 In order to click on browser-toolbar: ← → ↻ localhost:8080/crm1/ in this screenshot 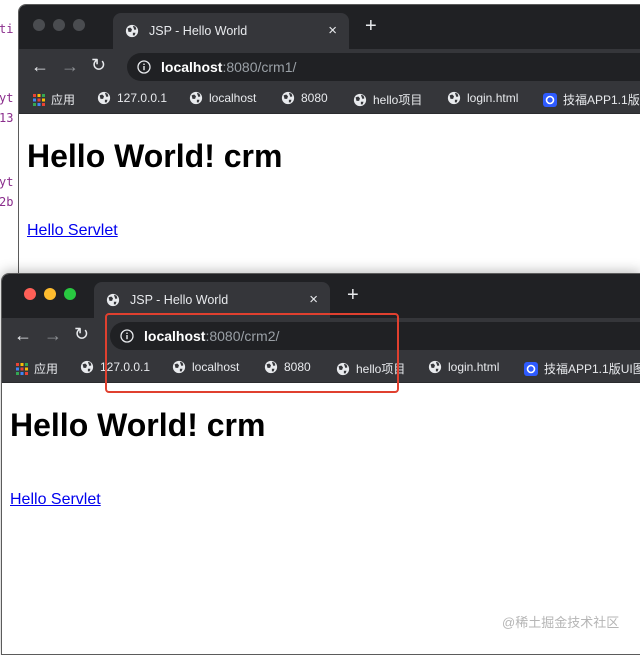, I will do `click(329, 67)`.